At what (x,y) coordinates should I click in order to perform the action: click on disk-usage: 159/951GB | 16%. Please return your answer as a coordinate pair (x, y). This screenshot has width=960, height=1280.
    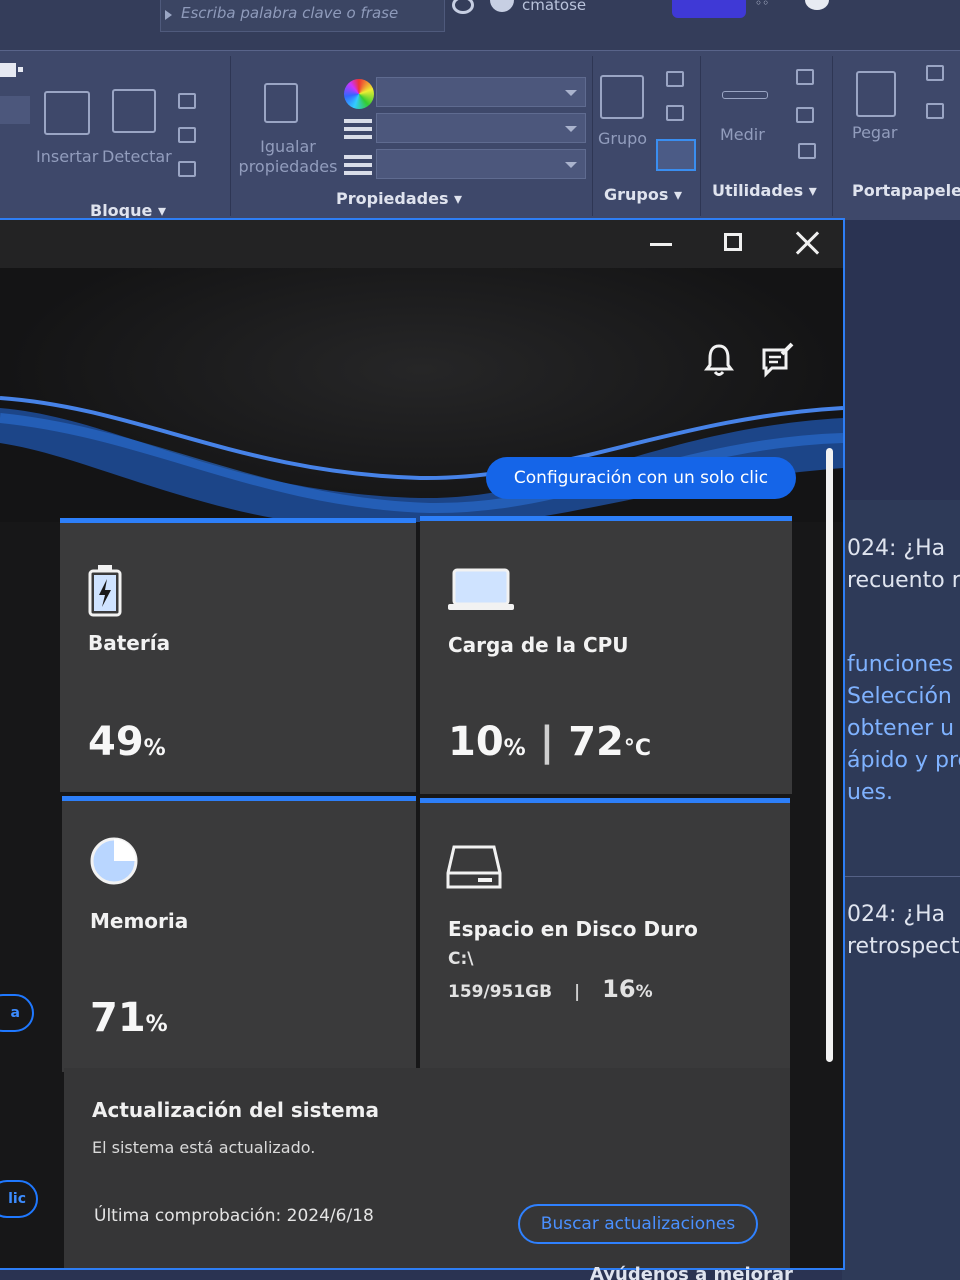
    Looking at the image, I should click on (550, 989).